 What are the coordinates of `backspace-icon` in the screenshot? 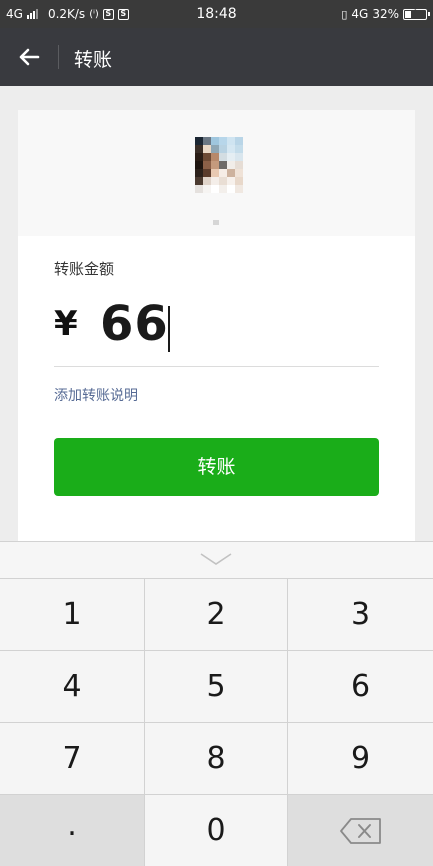 It's located at (360, 830).